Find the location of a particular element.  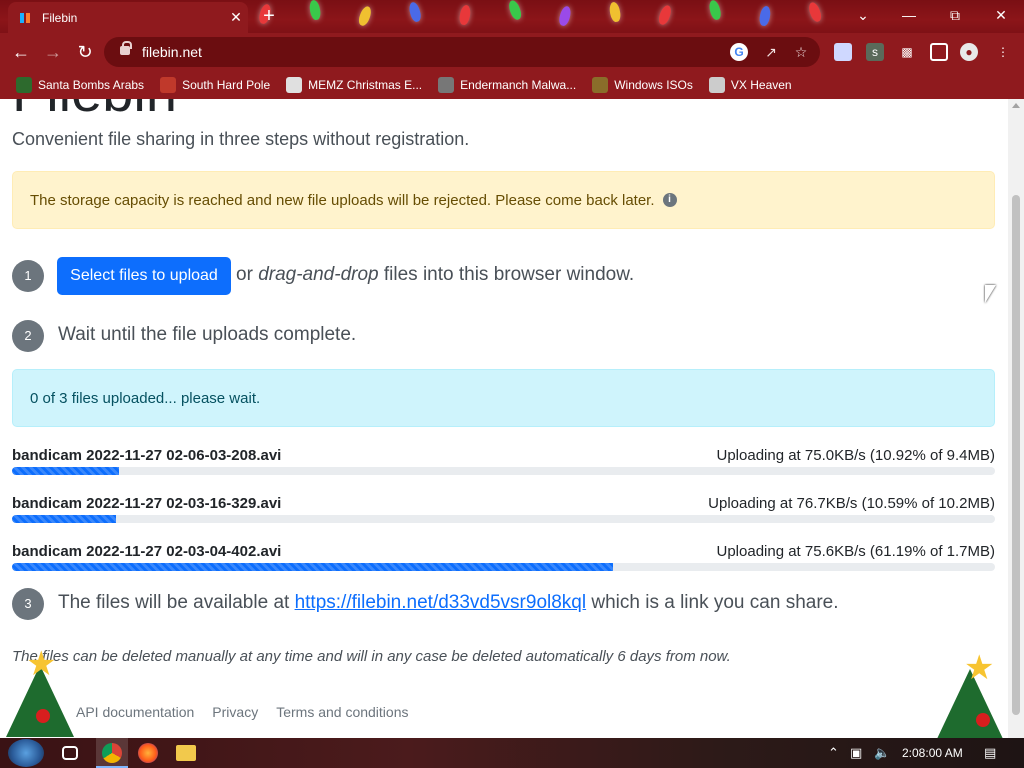

upload-status-alert: 0 of 3 files uploaded... please wait. is located at coordinates (503, 398).